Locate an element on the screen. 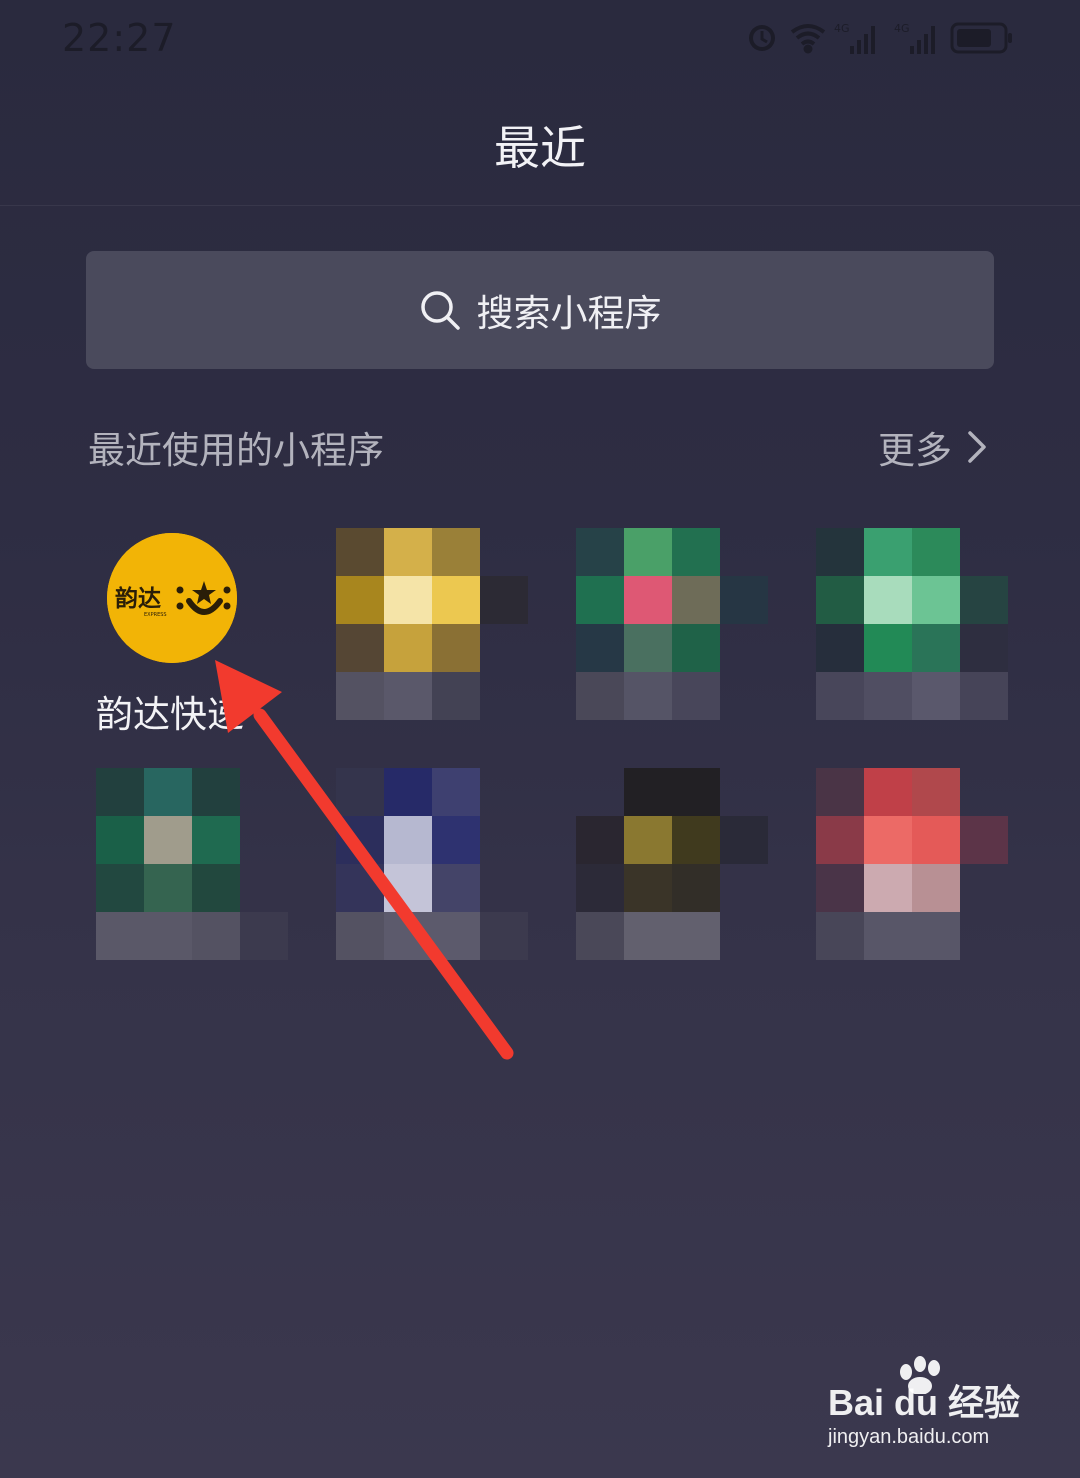 The height and width of the screenshot is (1478, 1080). logo-subtext: EXPRESS is located at coordinates (155, 615).